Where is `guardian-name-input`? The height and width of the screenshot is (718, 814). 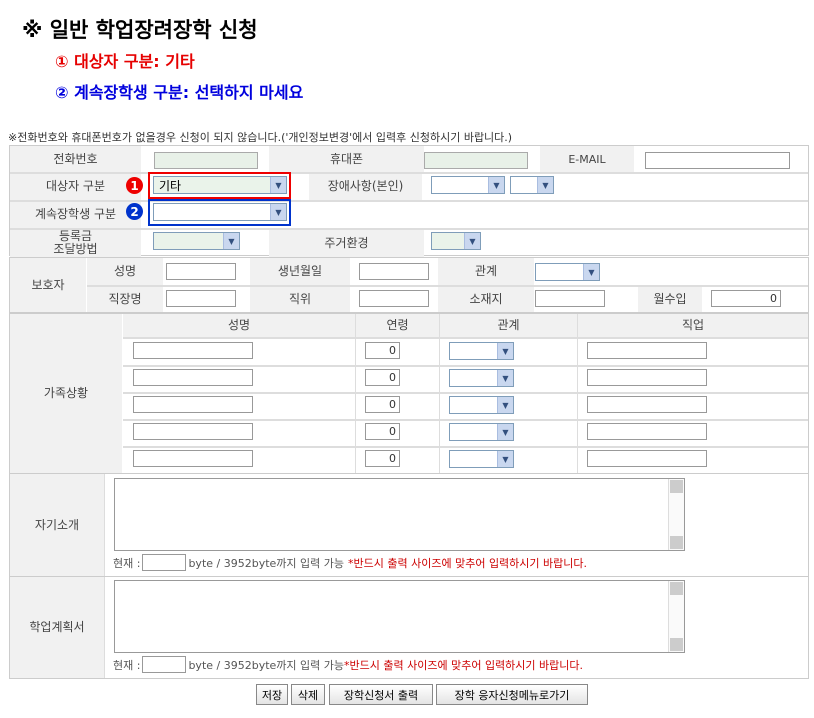 guardian-name-input is located at coordinates (201, 271).